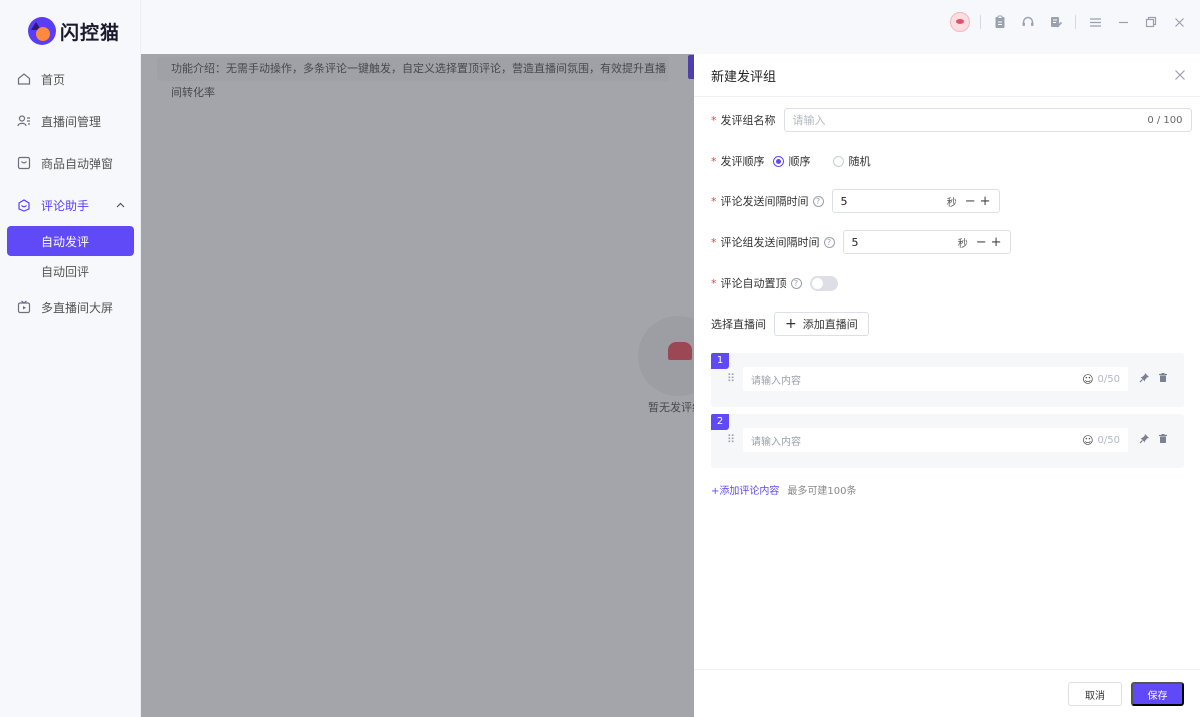 This screenshot has height=717, width=1200. I want to click on add-comment-hint: 最多可建100条, so click(822, 491).